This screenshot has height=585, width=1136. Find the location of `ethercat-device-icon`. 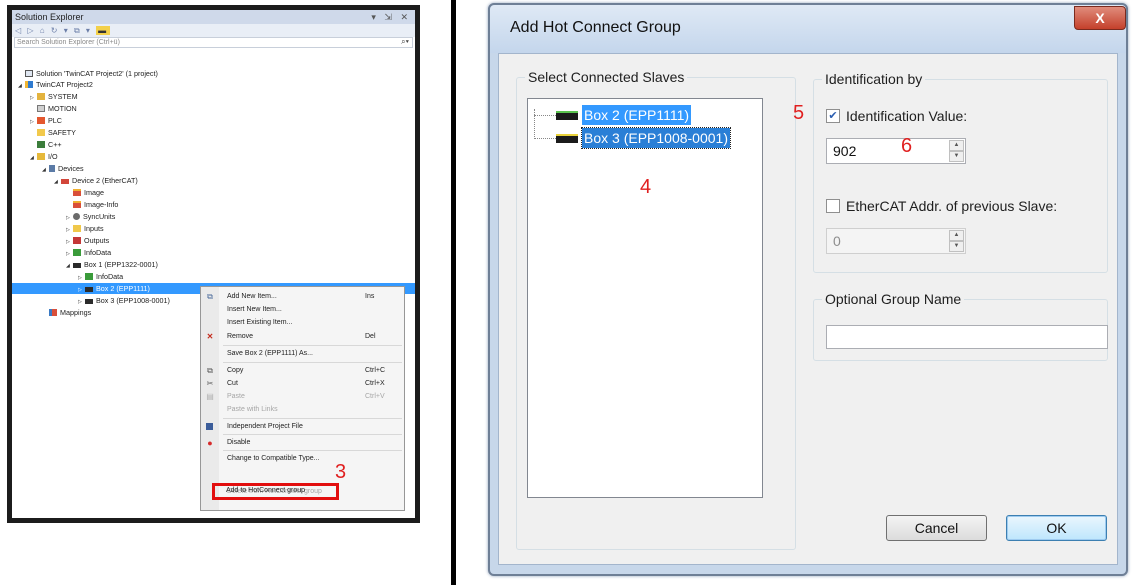

ethercat-device-icon is located at coordinates (65, 181).